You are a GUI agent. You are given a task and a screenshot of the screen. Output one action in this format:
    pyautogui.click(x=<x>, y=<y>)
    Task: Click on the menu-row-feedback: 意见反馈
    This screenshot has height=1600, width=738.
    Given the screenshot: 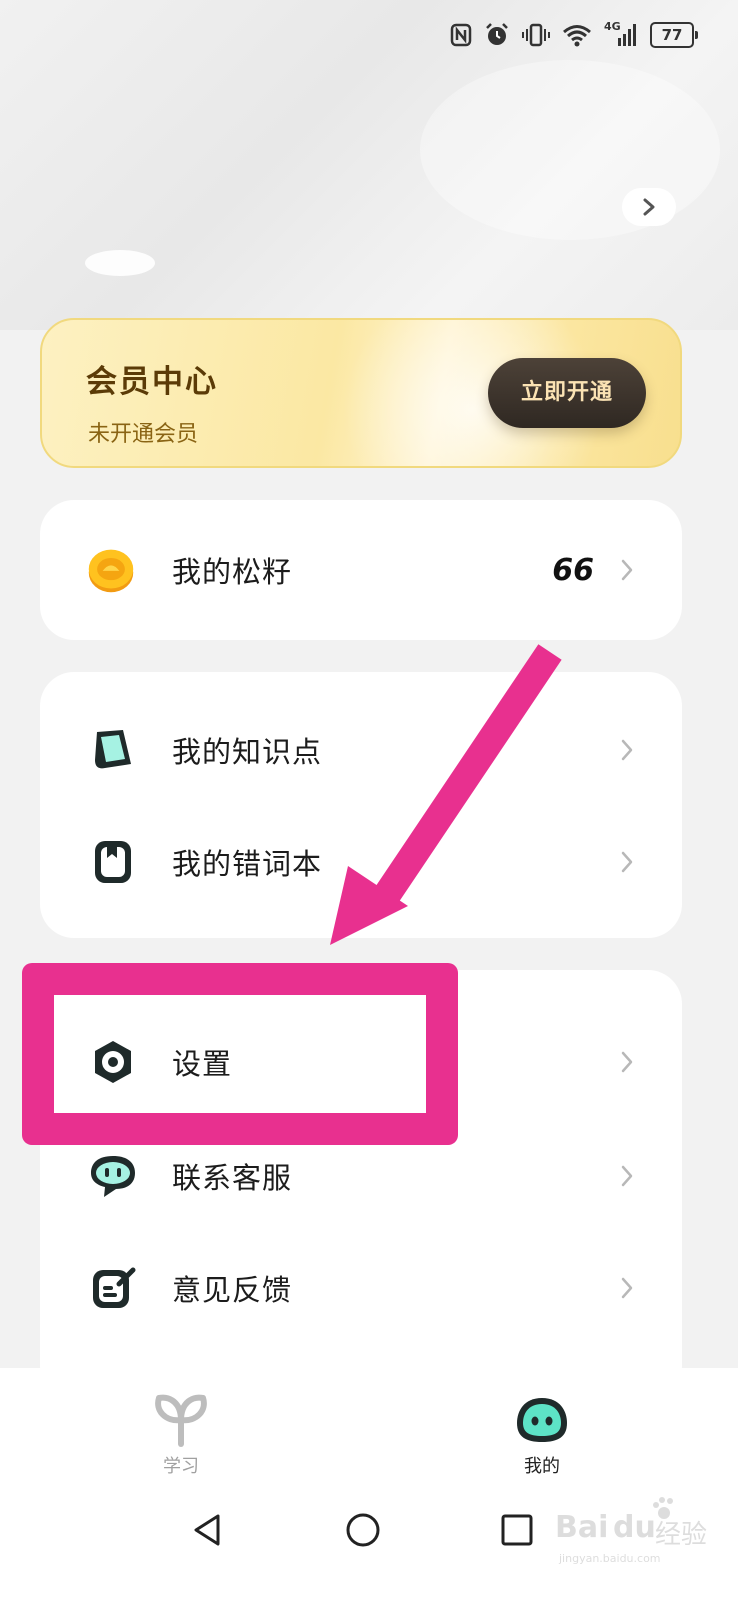 What is the action you would take?
    pyautogui.click(x=361, y=1288)
    